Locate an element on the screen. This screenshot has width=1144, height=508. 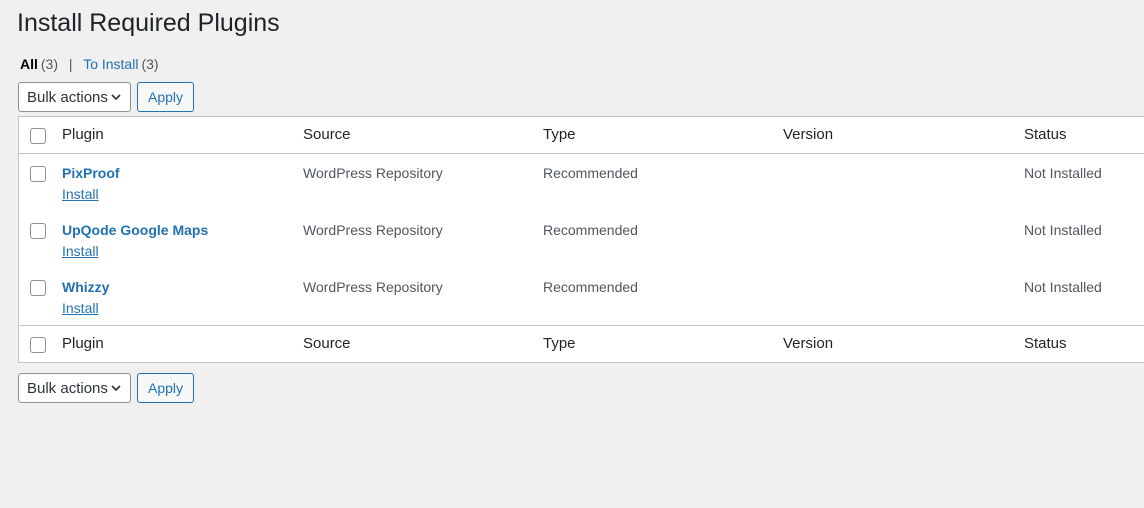
plugin-cell: UpQode Google Maps Install is located at coordinates (135, 240).